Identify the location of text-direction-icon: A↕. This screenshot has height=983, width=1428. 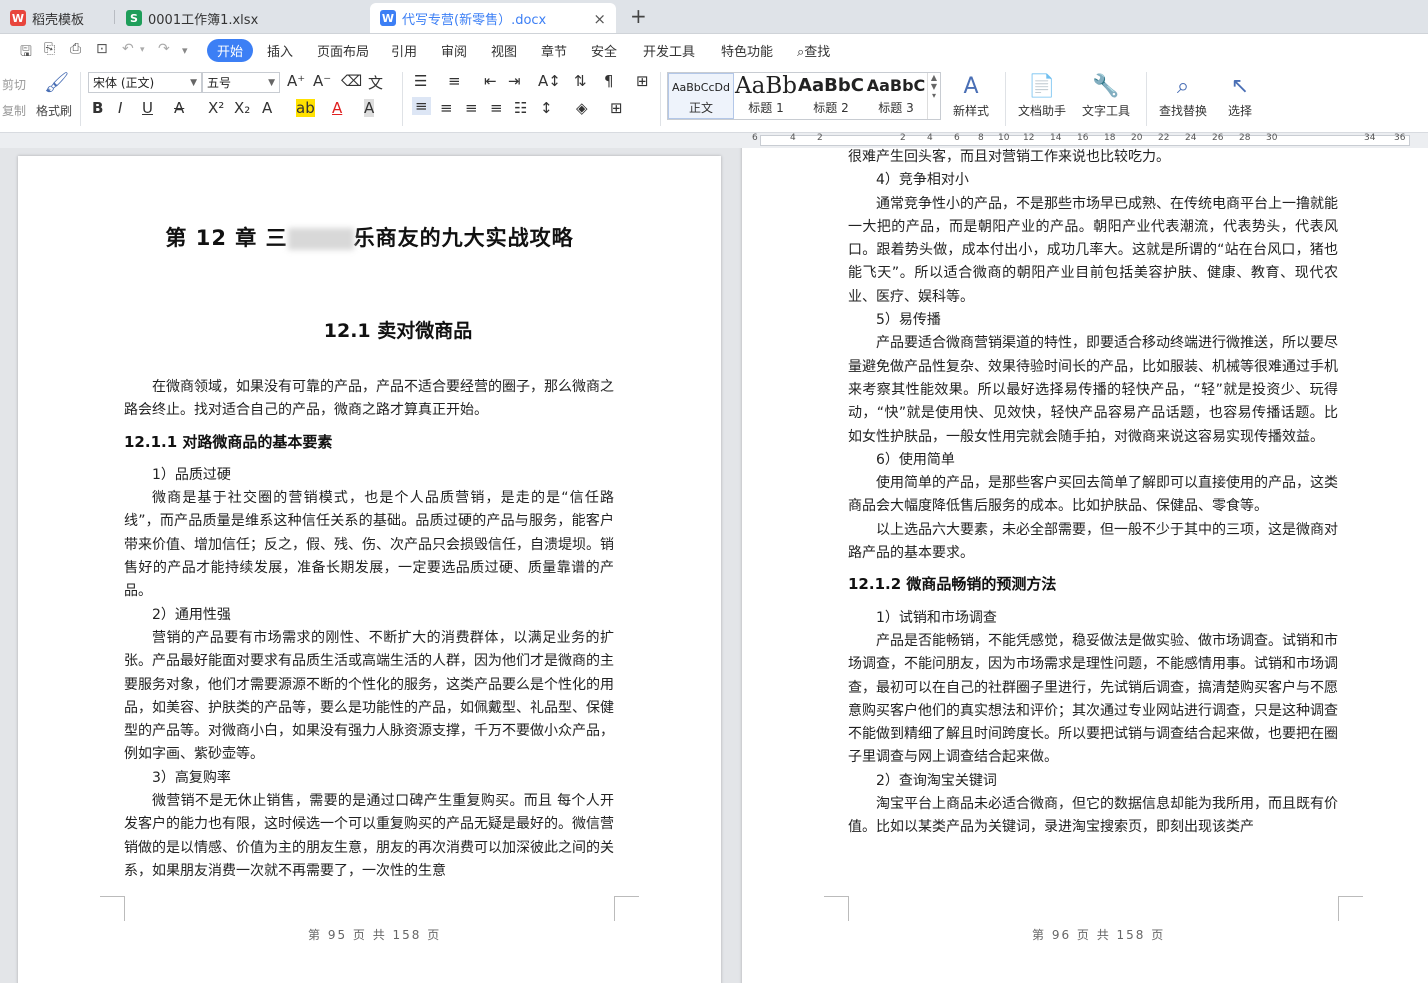
(549, 81).